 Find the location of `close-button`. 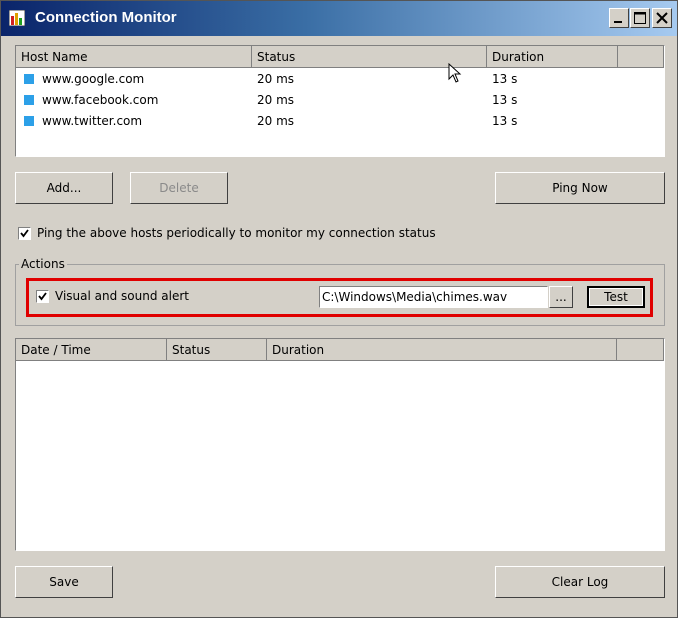

close-button is located at coordinates (662, 18).